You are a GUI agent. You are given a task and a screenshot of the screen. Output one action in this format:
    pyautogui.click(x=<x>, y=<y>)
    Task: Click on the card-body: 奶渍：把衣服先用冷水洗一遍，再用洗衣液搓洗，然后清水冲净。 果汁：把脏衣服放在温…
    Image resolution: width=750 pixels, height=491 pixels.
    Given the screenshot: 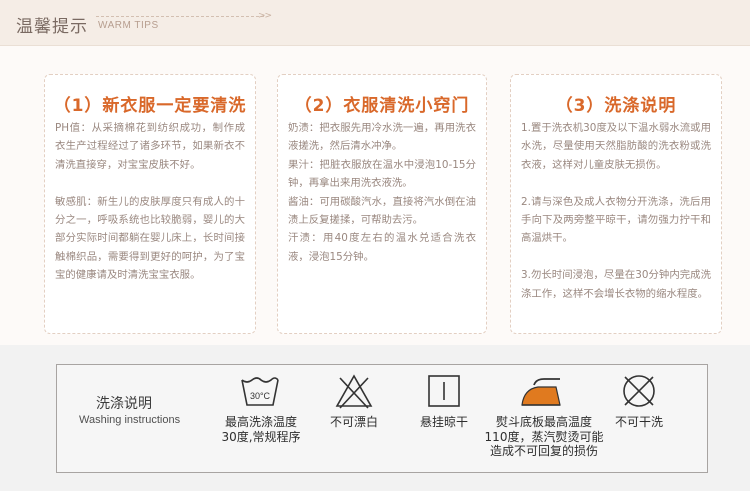 What is the action you would take?
    pyautogui.click(x=382, y=192)
    